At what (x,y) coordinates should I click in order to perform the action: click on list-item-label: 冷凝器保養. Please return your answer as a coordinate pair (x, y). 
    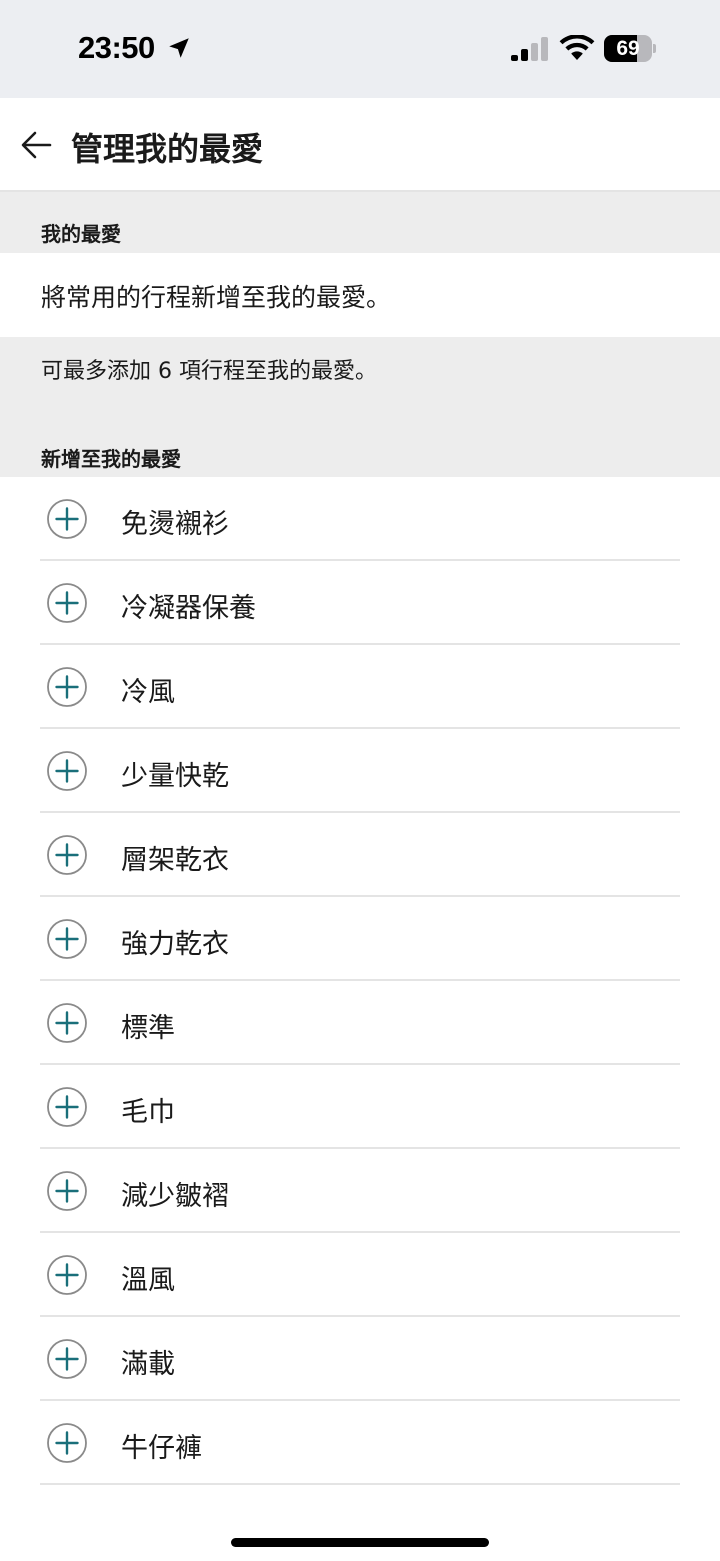
    Looking at the image, I should click on (188, 608).